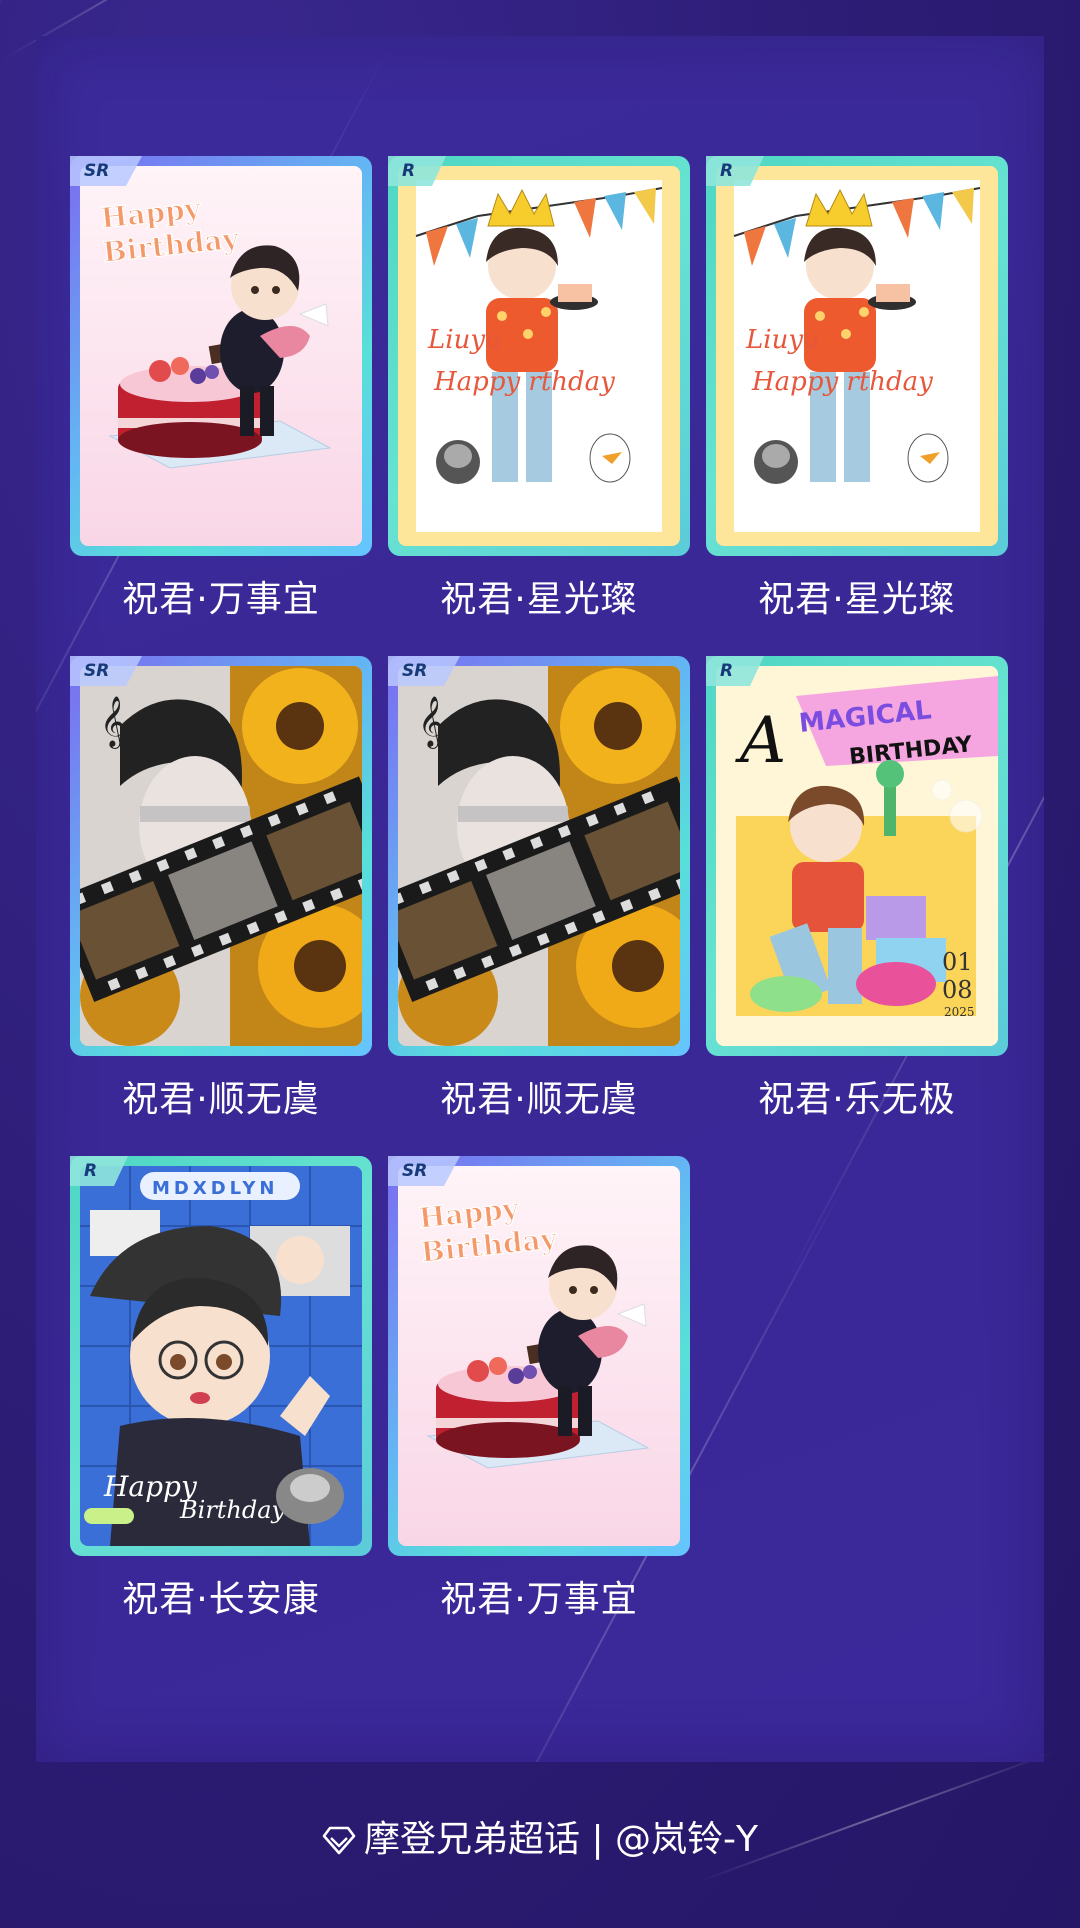 This screenshot has height=1928, width=1080. I want to click on diamond-icon, so click(339, 1843).